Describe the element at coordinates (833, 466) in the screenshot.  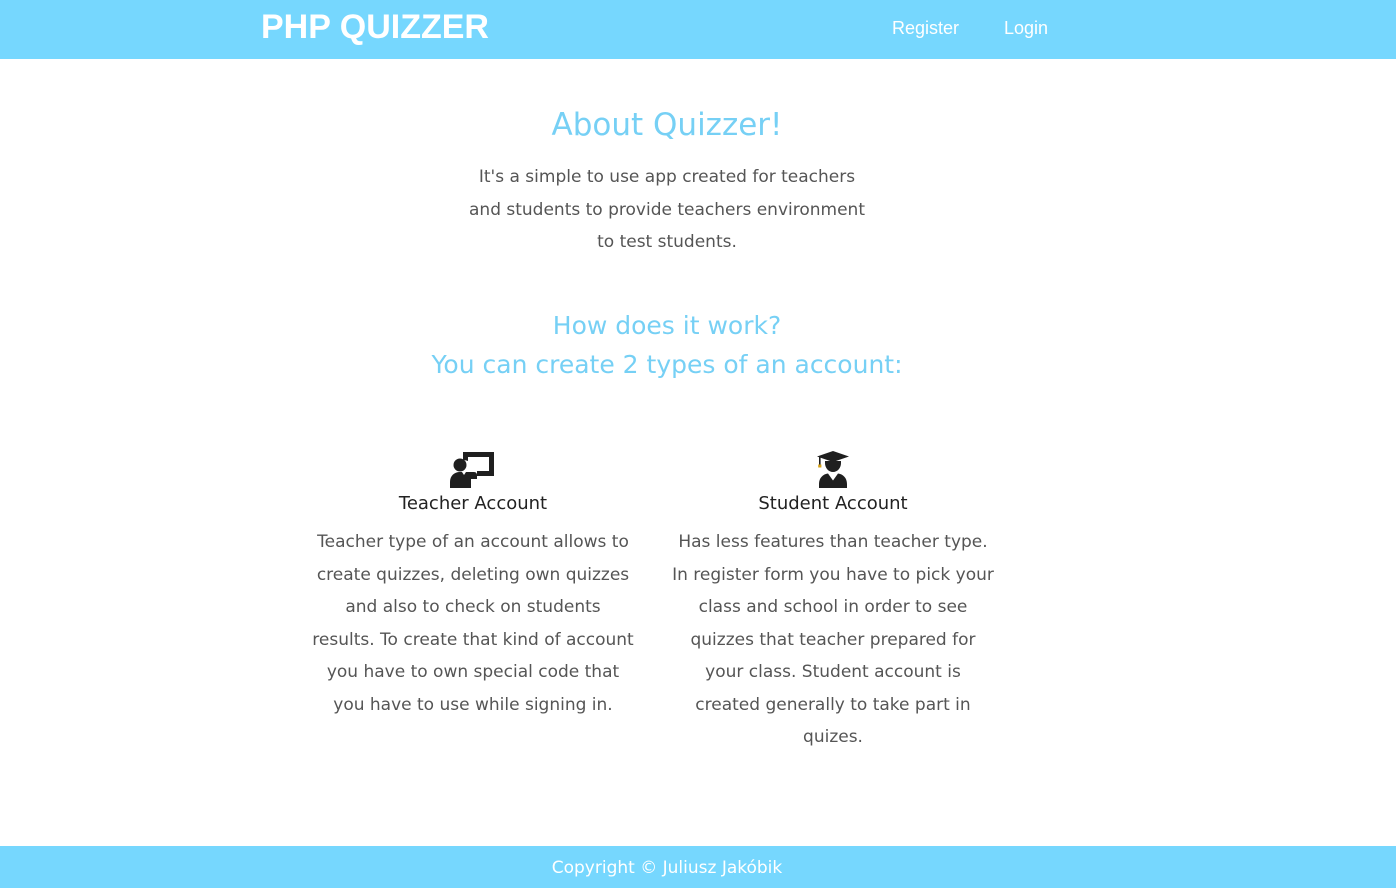
I see `graduate-cap-icon` at that location.